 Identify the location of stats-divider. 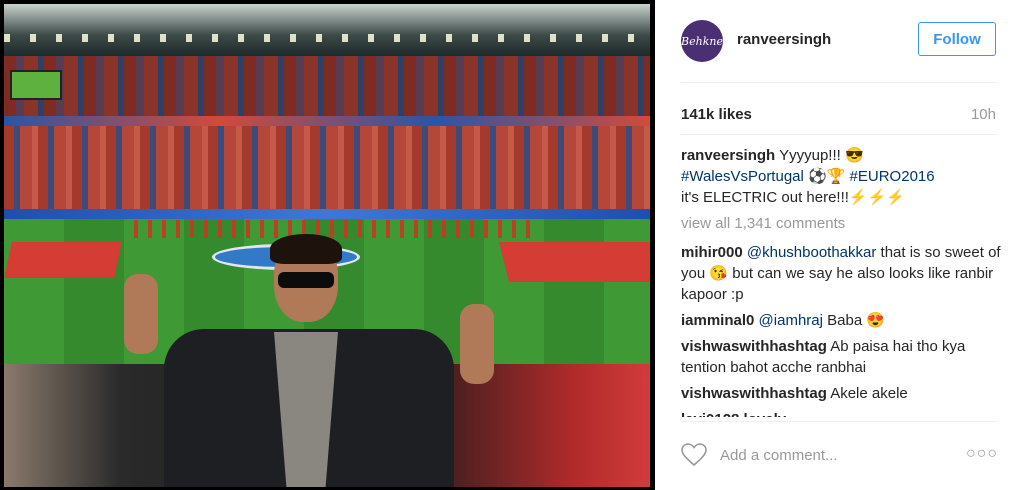
(839, 134).